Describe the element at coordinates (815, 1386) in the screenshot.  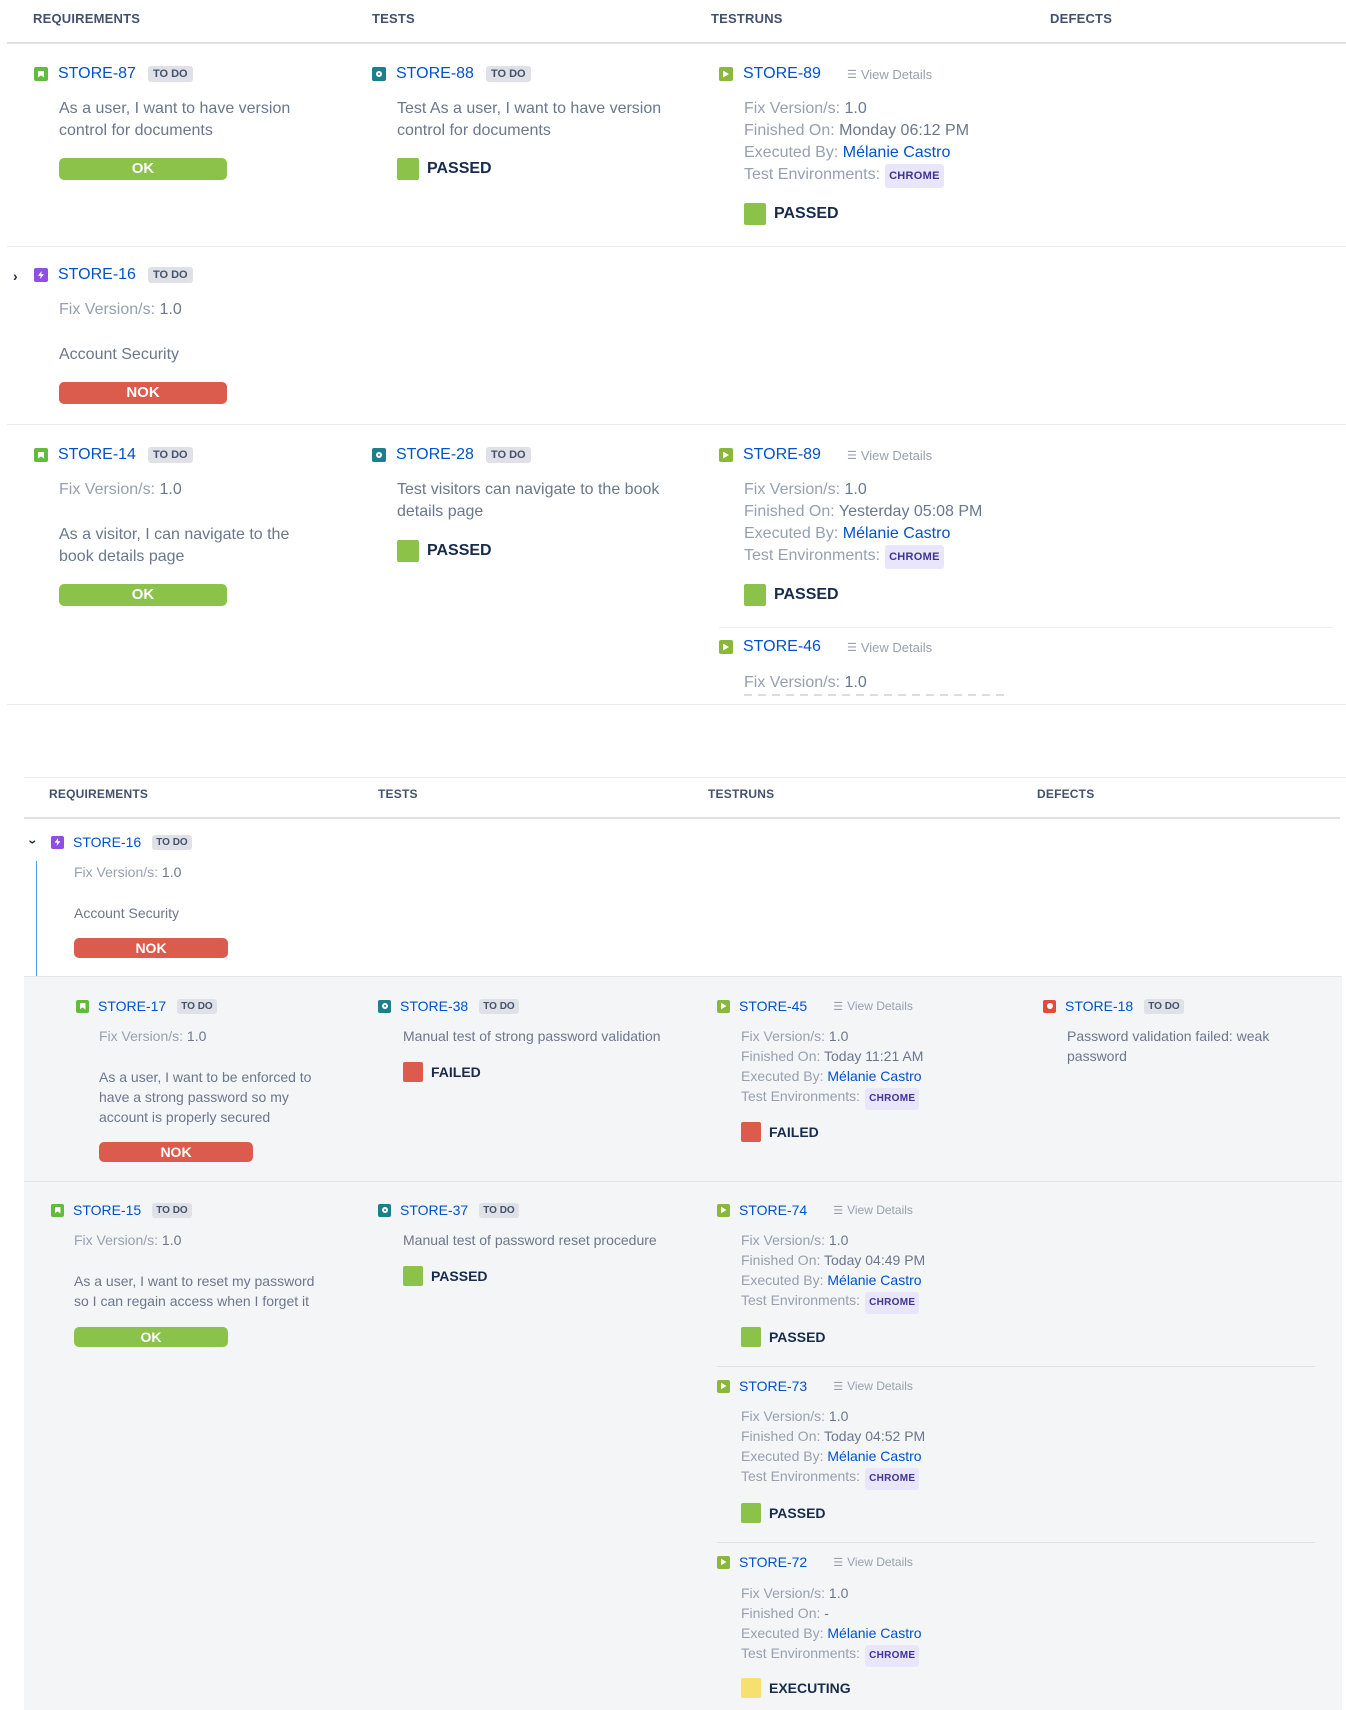
I see `testrun-item: STORE-73 ☰ View Details` at that location.